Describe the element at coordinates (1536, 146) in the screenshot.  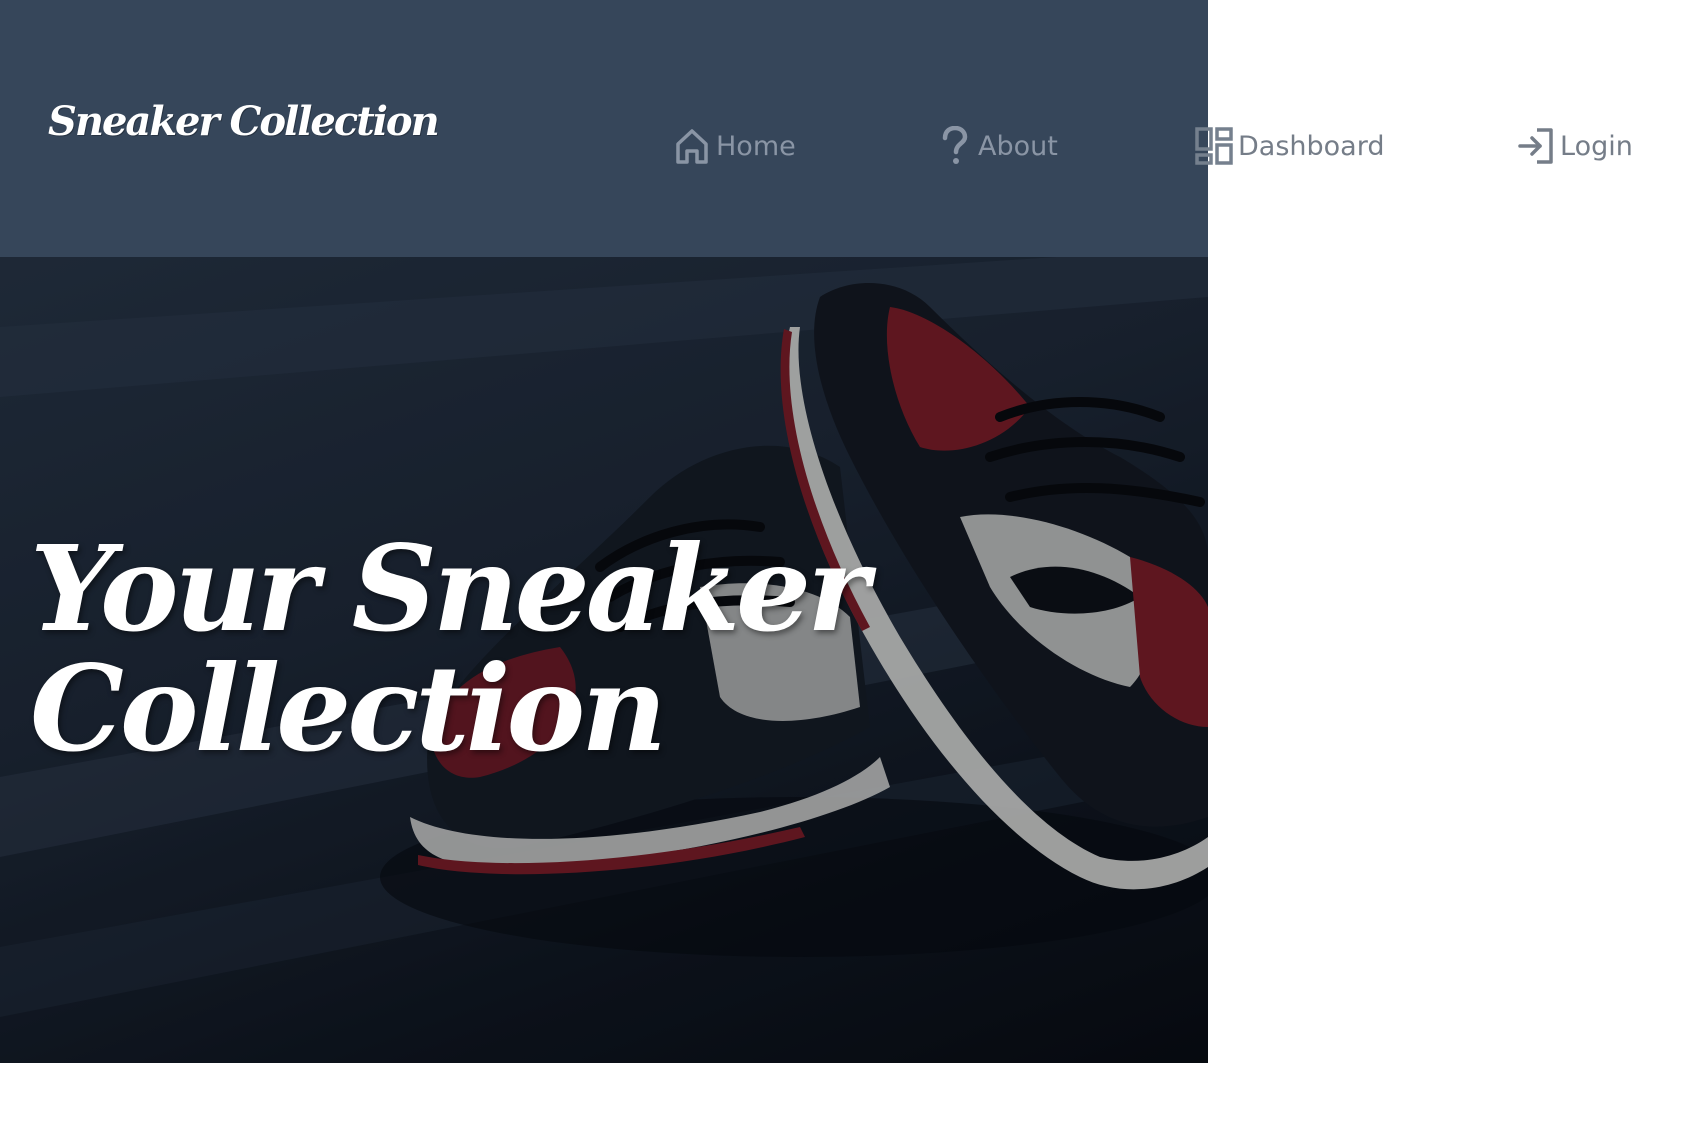
I see `login-icon` at that location.